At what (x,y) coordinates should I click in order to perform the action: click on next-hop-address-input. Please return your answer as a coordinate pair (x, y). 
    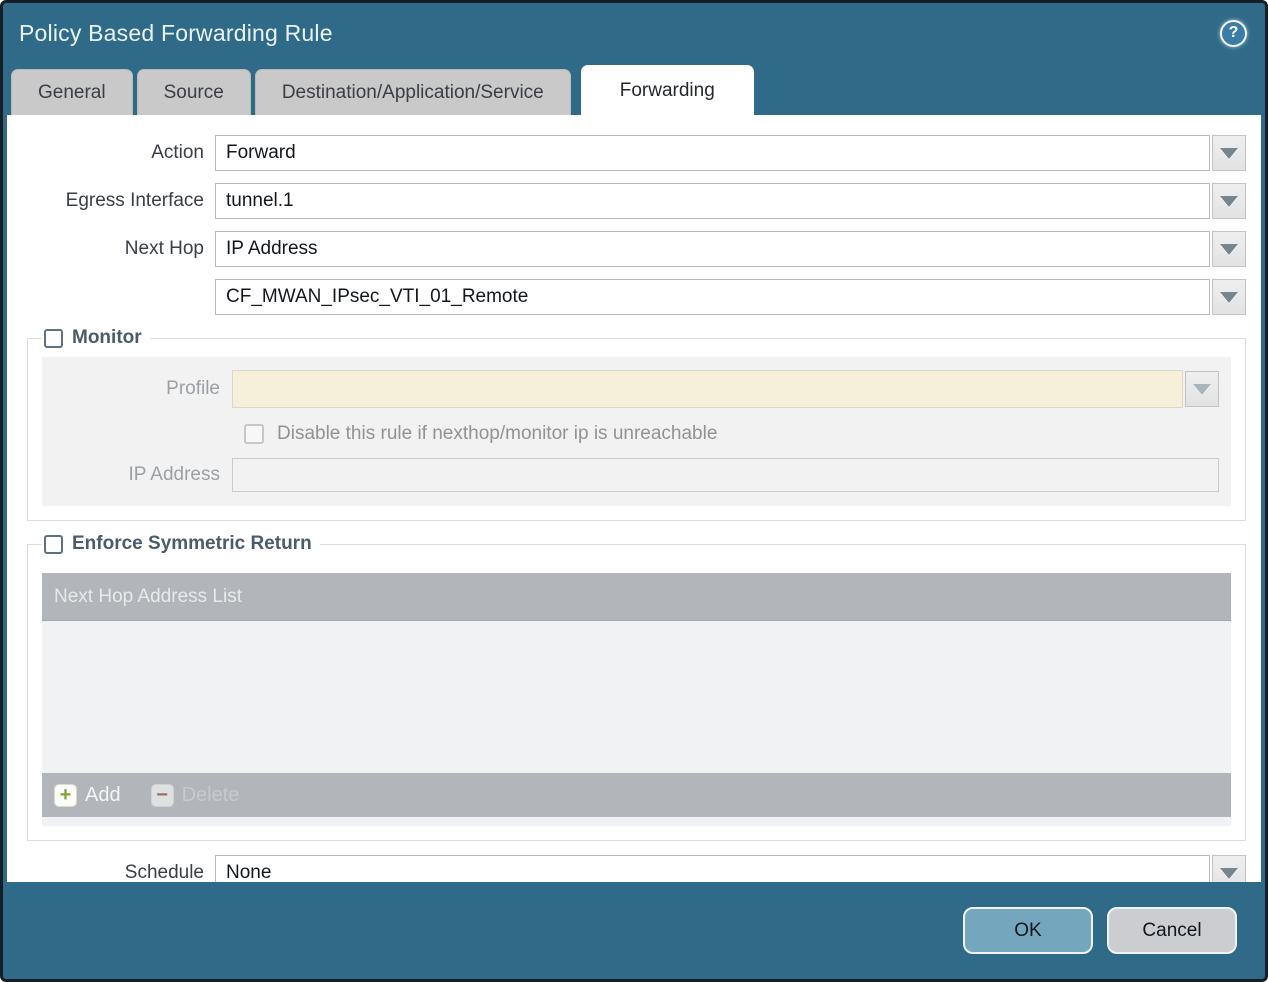
    Looking at the image, I should click on (712, 297).